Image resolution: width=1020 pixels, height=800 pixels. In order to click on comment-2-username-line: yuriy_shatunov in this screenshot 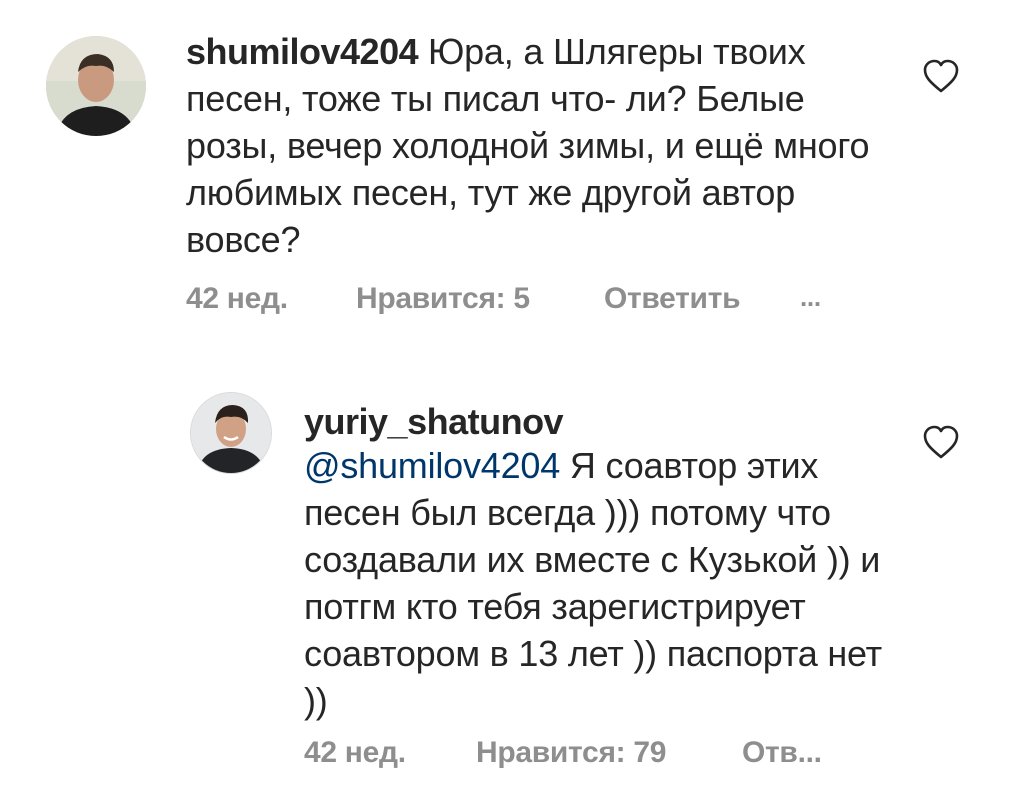, I will do `click(604, 421)`.